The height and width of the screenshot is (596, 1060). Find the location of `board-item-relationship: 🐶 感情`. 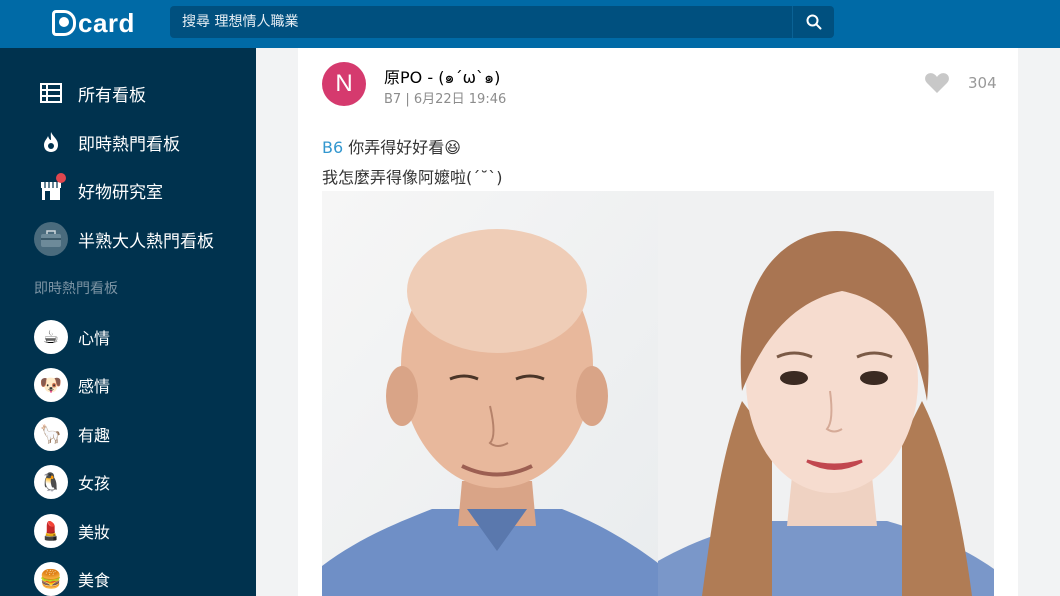

board-item-relationship: 🐶 感情 is located at coordinates (72, 385).